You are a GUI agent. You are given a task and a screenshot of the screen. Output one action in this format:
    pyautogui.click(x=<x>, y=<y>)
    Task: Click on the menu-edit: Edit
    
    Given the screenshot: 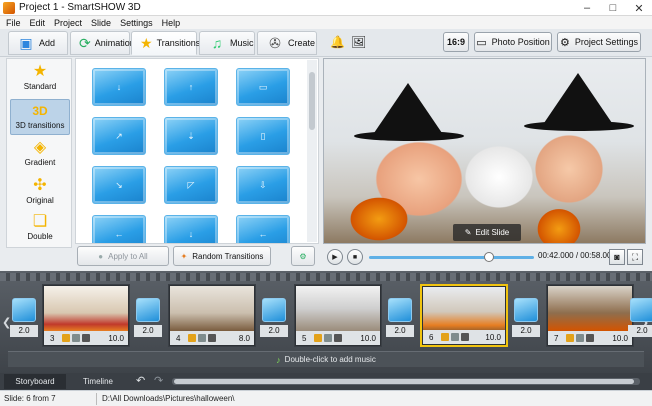 What is the action you would take?
    pyautogui.click(x=38, y=23)
    